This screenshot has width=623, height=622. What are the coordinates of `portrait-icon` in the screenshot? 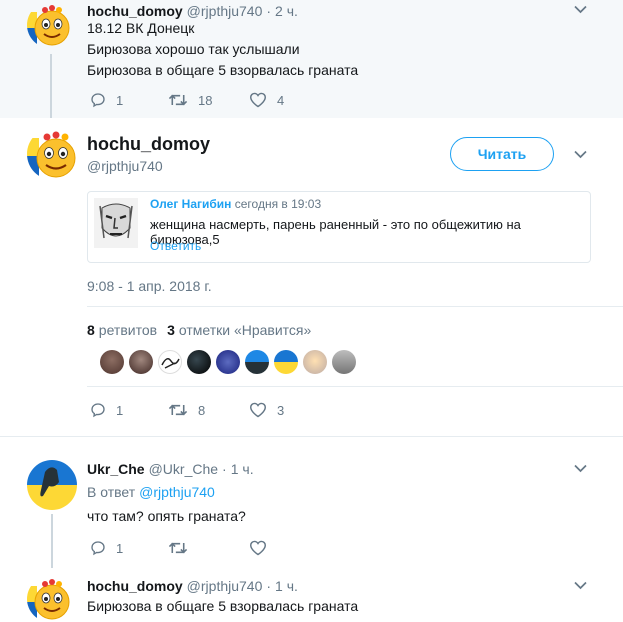 It's located at (116, 223).